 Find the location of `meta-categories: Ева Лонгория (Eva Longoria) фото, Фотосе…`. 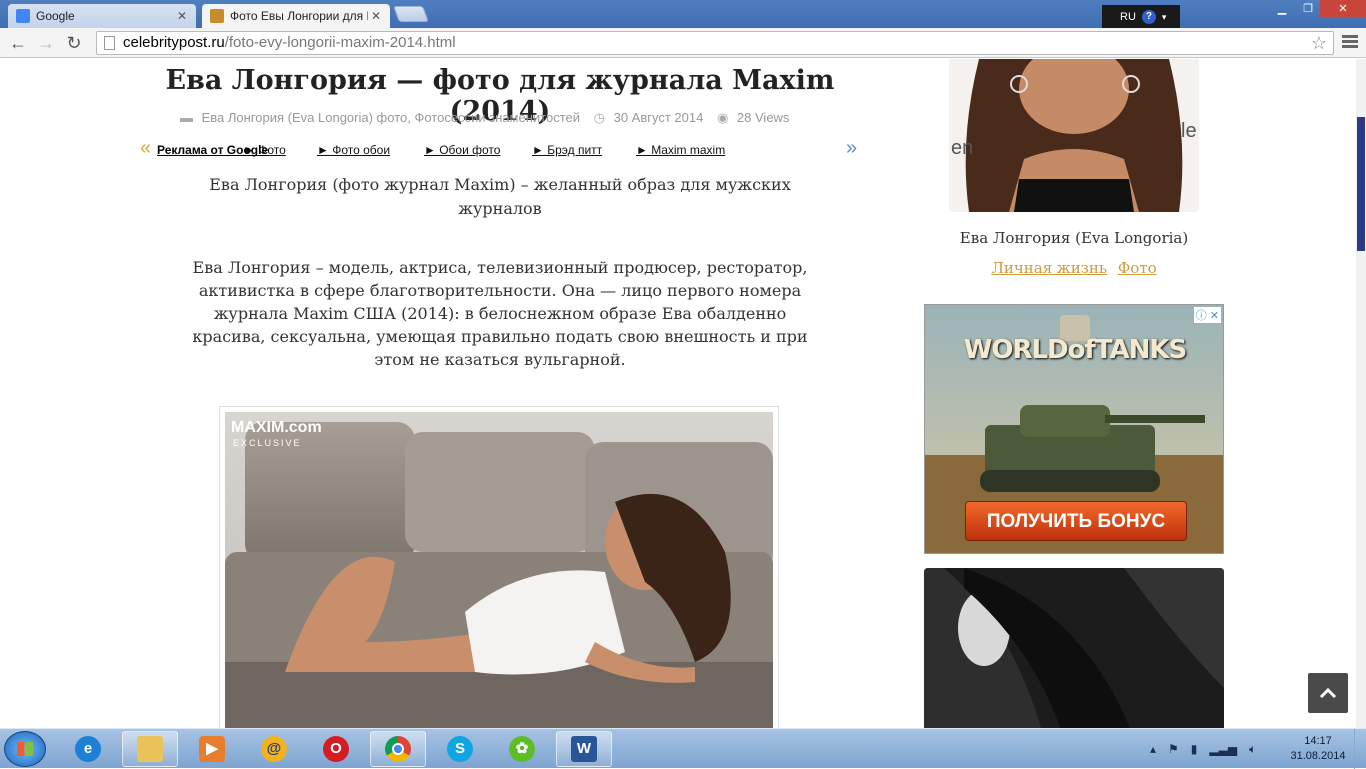

meta-categories: Ева Лонгория (Eva Longoria) фото, Фотосе… is located at coordinates (391, 117).